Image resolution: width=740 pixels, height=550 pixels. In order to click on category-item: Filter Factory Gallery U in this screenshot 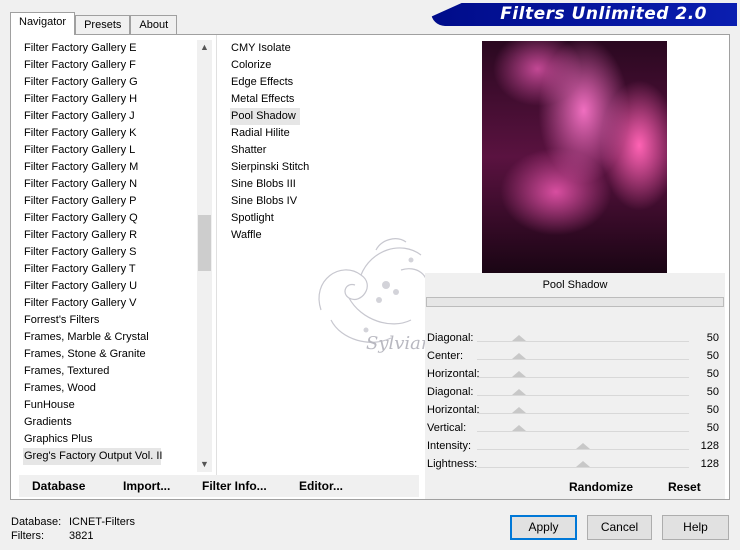, I will do `click(113, 286)`.